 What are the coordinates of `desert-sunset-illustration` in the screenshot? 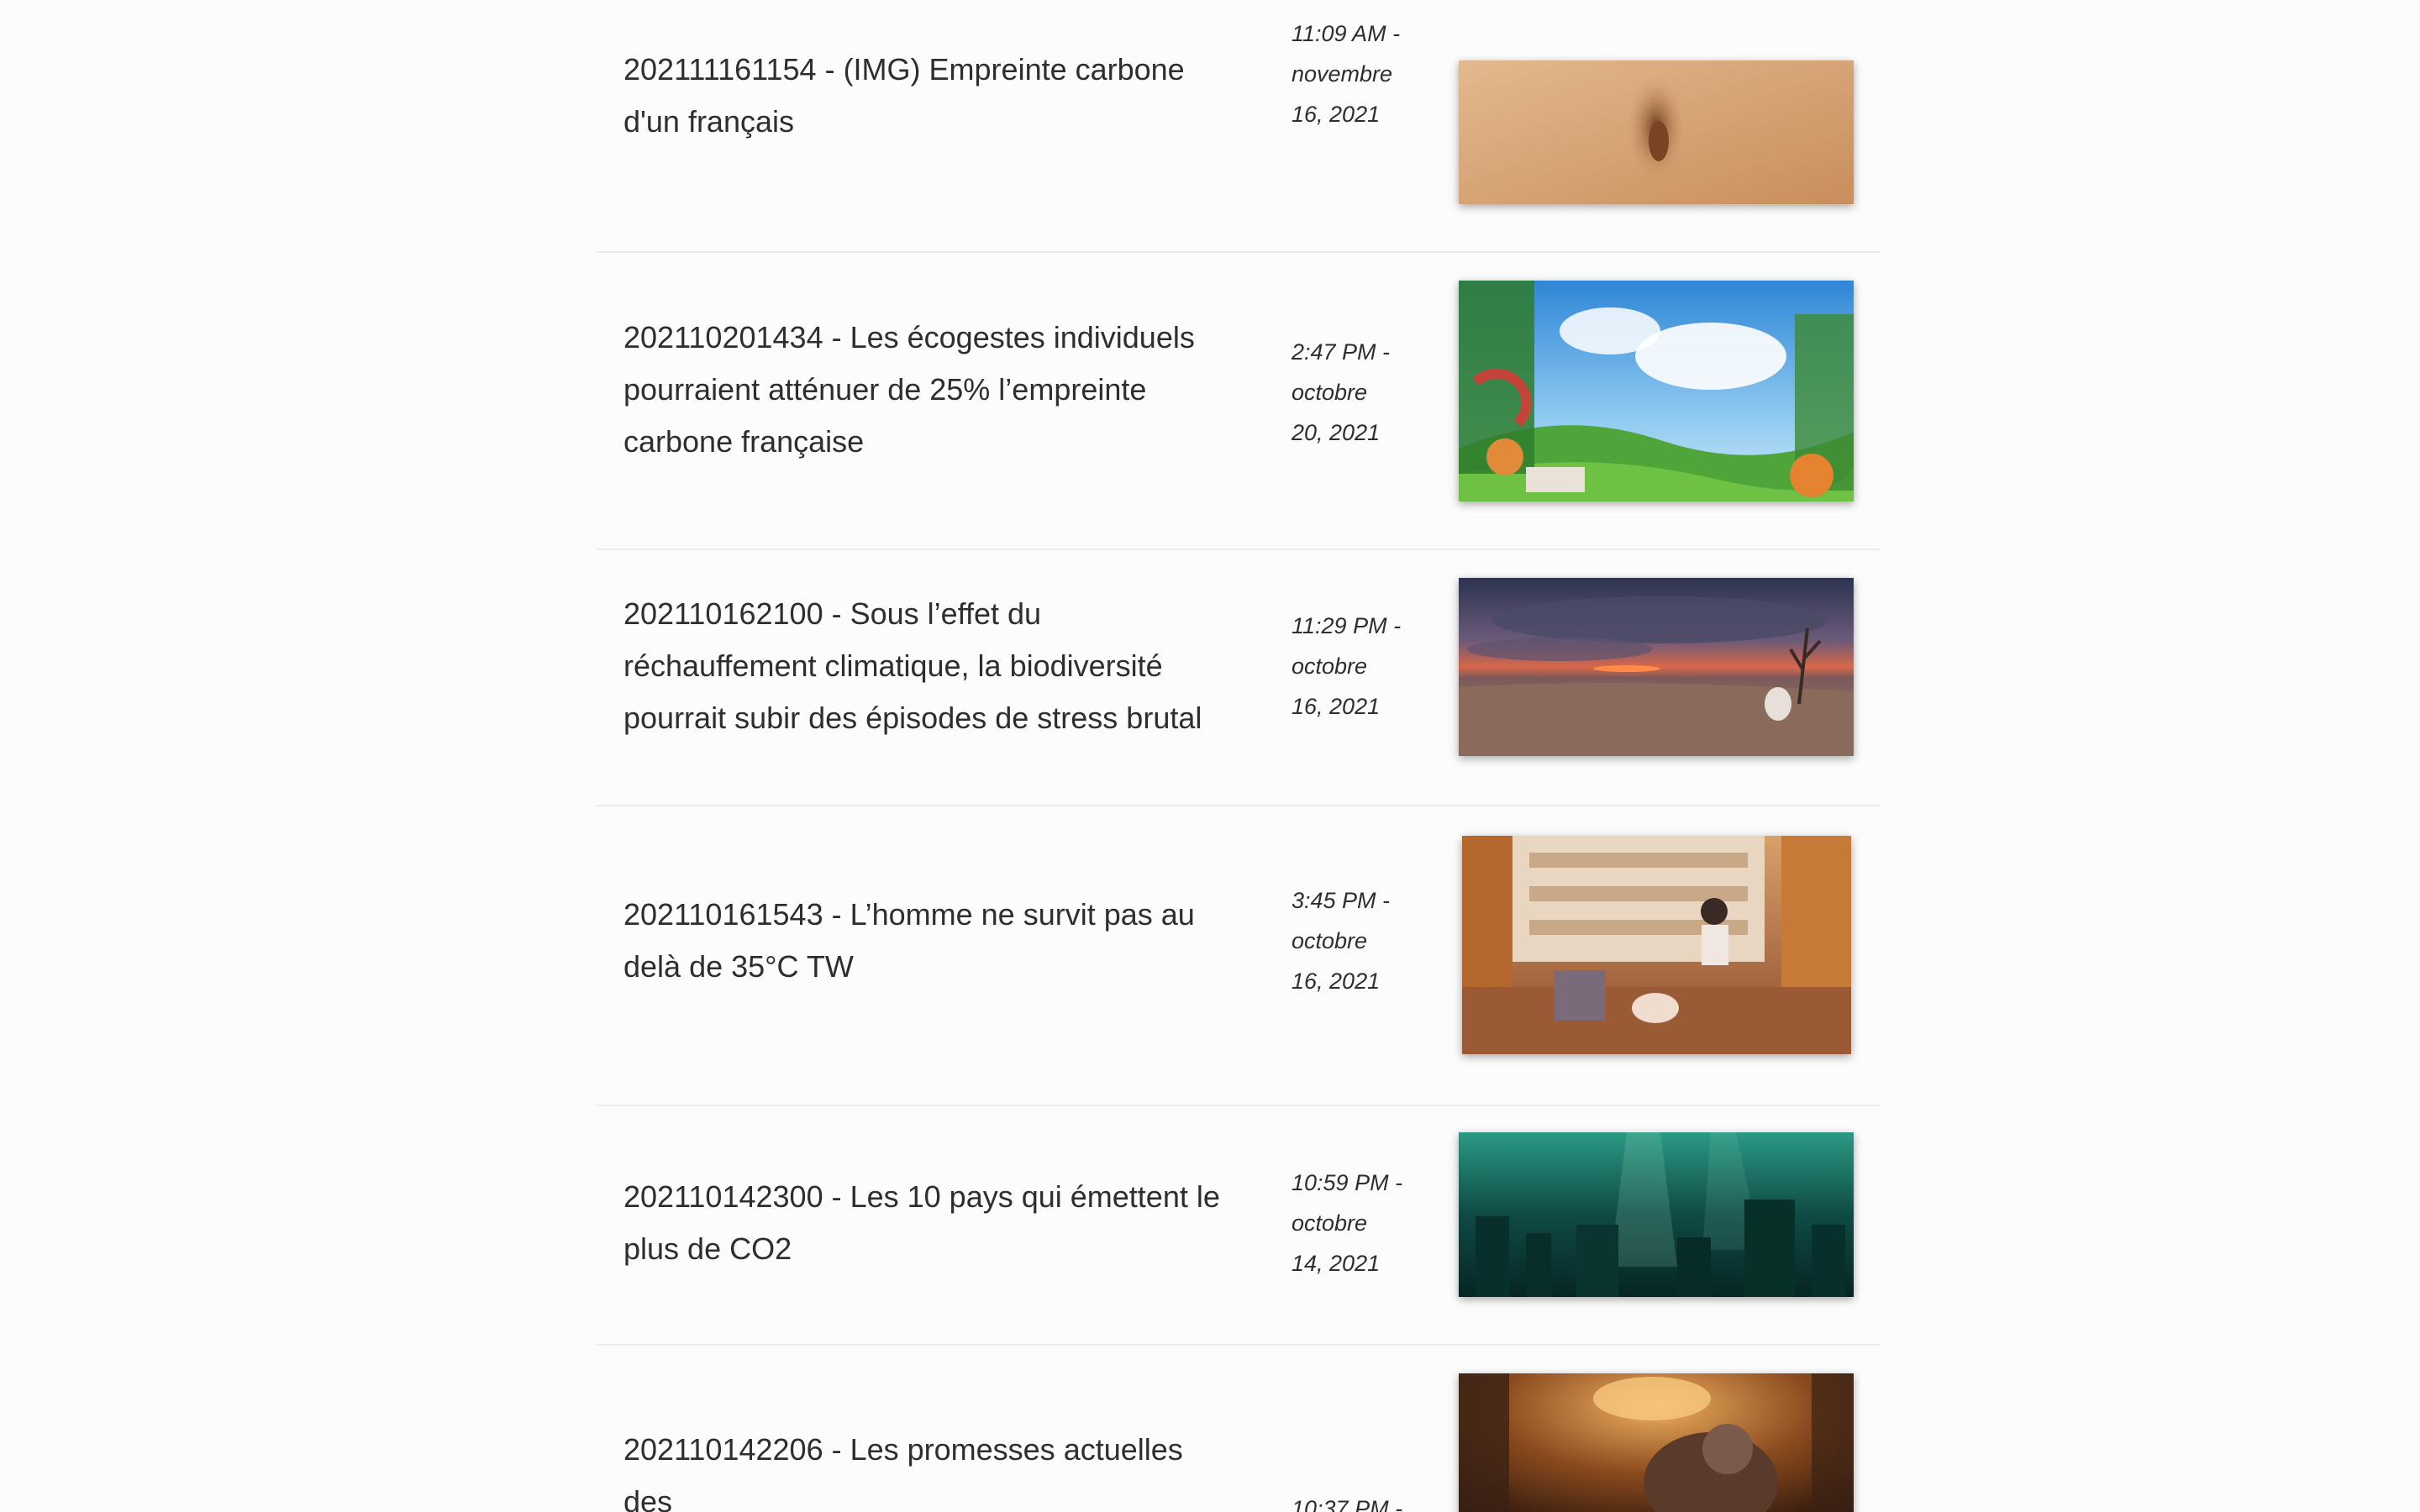 It's located at (1656, 667).